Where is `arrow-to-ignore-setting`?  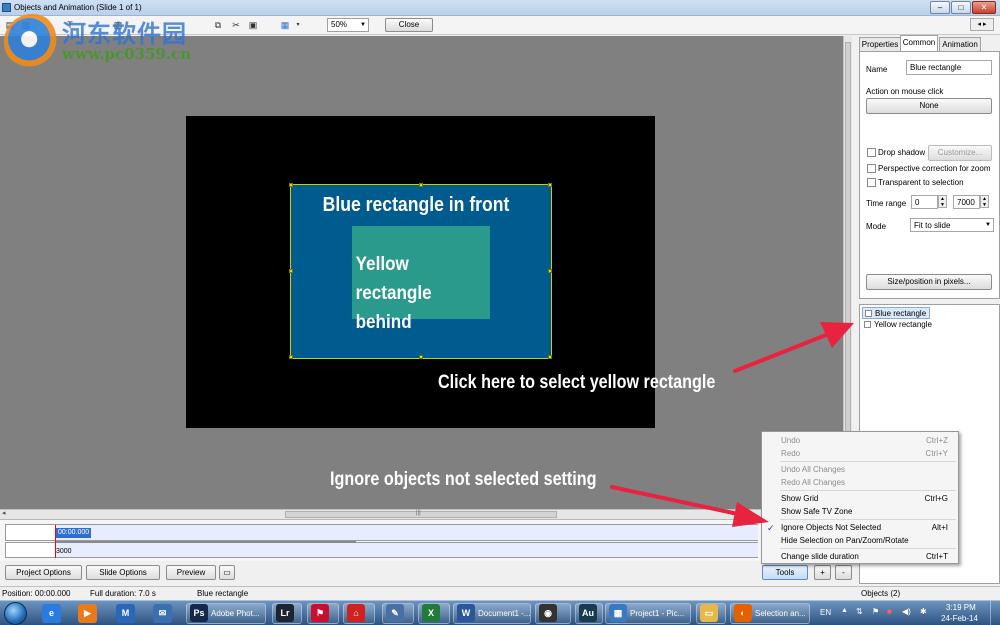
arrow-to-ignore-setting is located at coordinates (689, 506).